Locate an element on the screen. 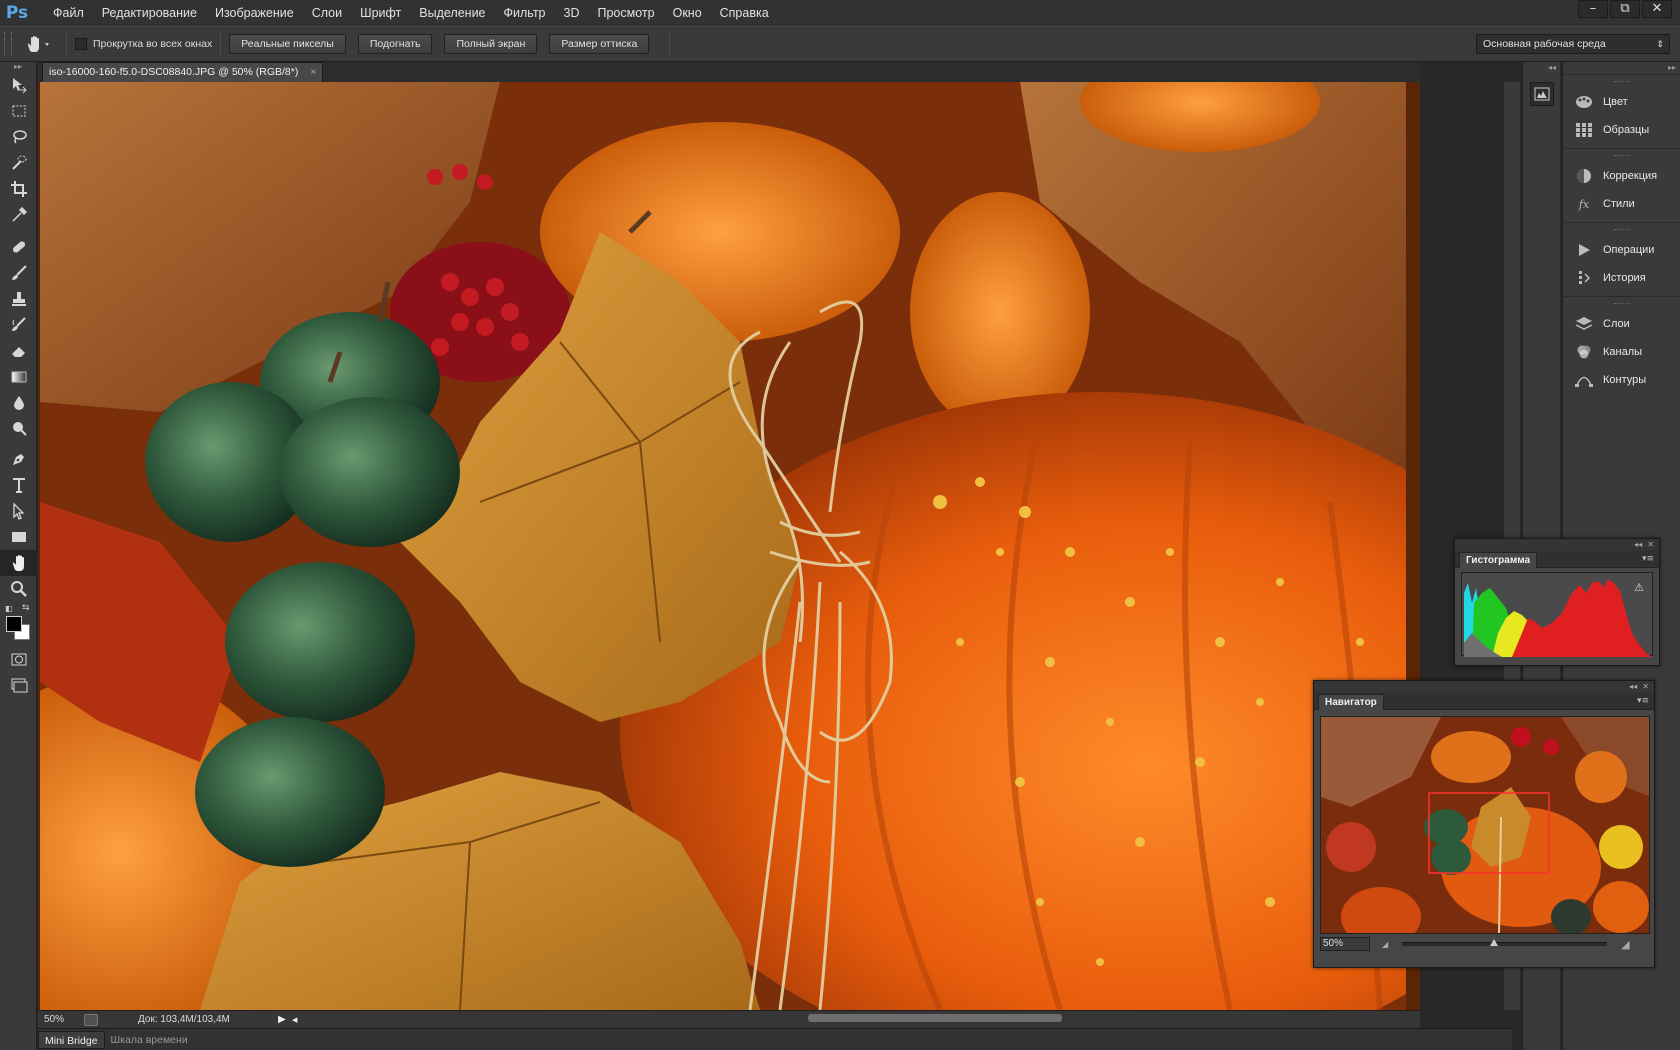 Image resolution: width=1680 pixels, height=1050 pixels. warning-icon: ⚠ is located at coordinates (1639, 587).